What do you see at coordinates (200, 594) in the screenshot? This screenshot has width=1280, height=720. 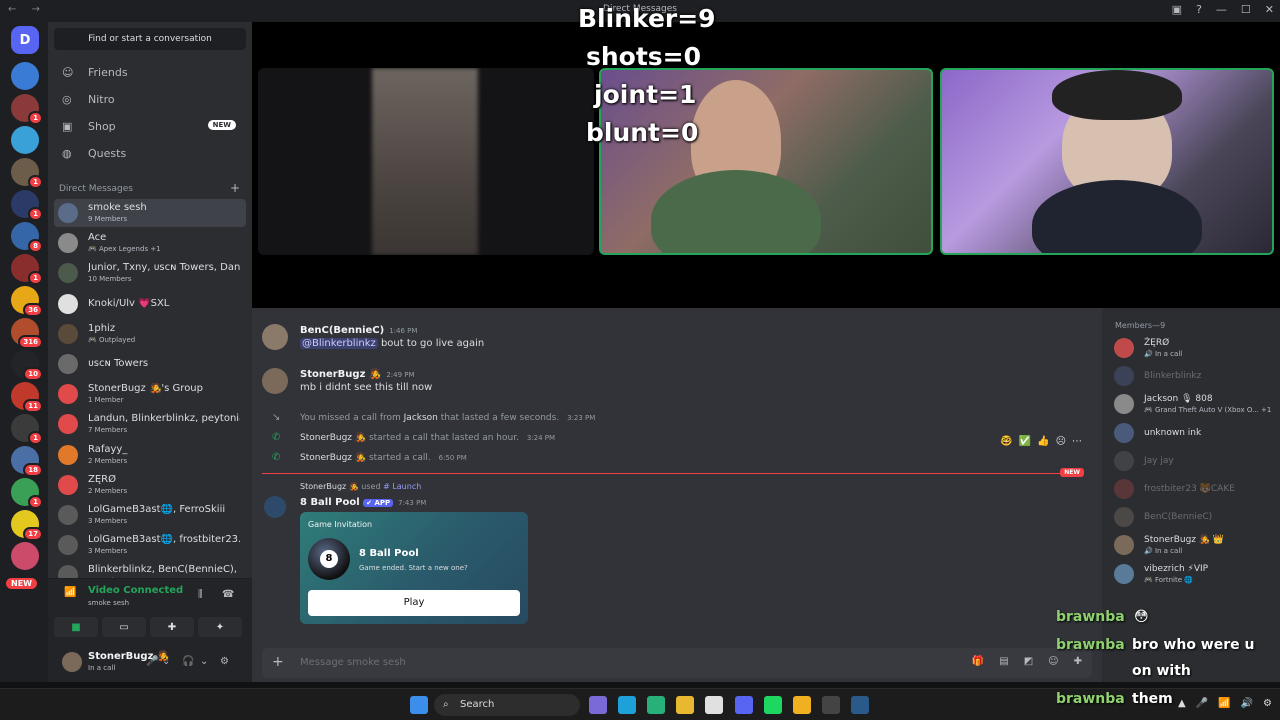 I see `noise-suppression-icon: ⫼` at bounding box center [200, 594].